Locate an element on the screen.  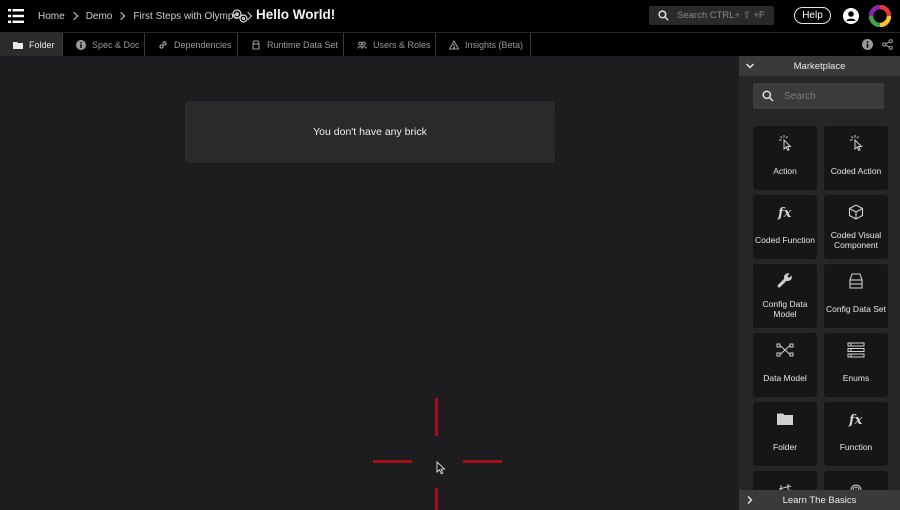
tab-folder: Folder is located at coordinates (31, 44).